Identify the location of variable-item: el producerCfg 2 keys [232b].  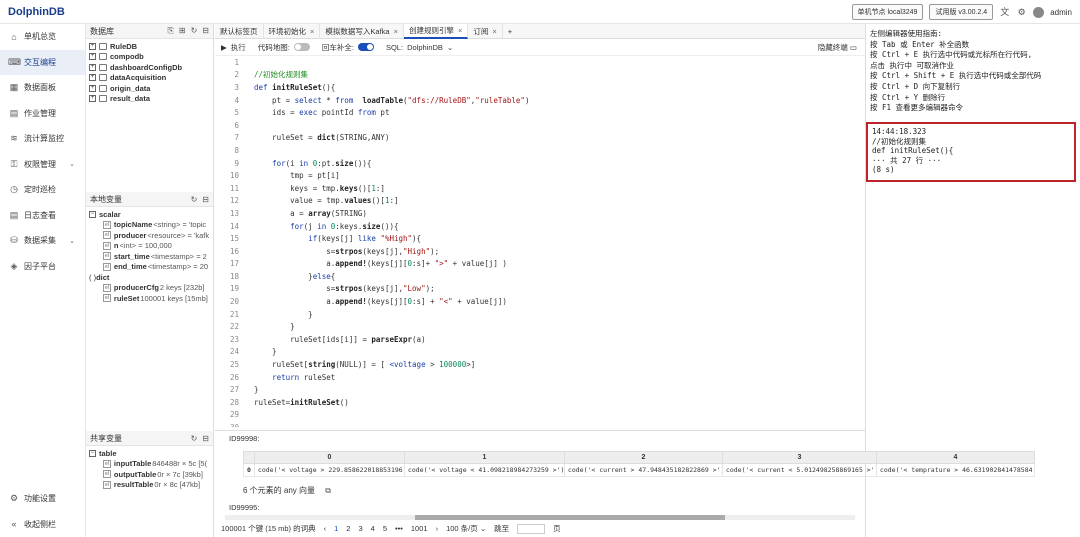
(149, 288).